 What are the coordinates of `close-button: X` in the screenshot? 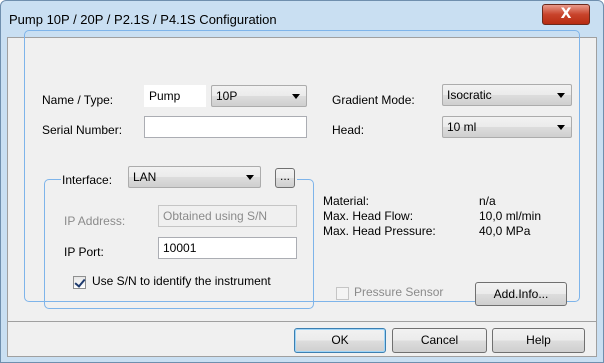 It's located at (566, 14).